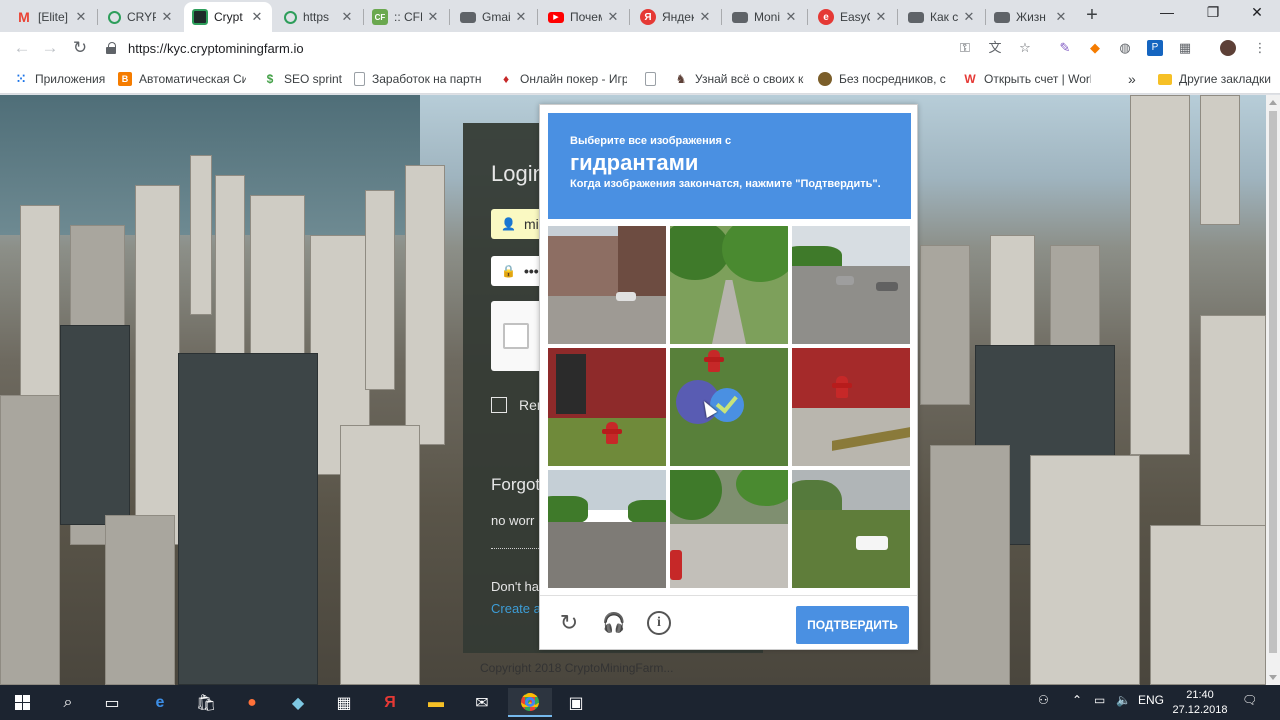 This screenshot has height=720, width=1280. What do you see at coordinates (59, 79) in the screenshot?
I see `bookmark-apps: ⁙ Приложения` at bounding box center [59, 79].